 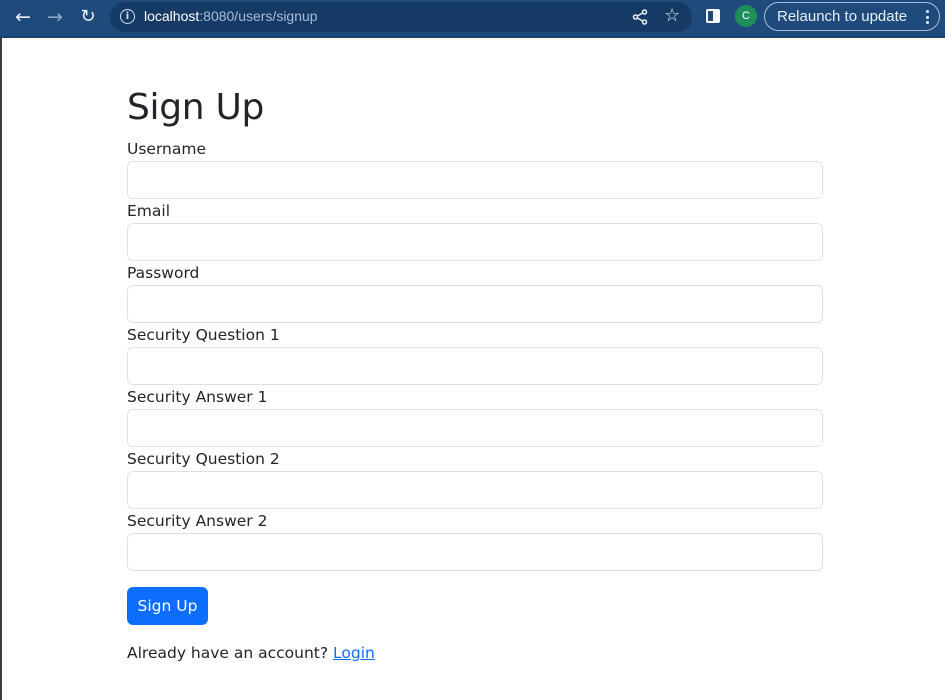 I want to click on relaunch-button: Relaunch to update, so click(x=852, y=16).